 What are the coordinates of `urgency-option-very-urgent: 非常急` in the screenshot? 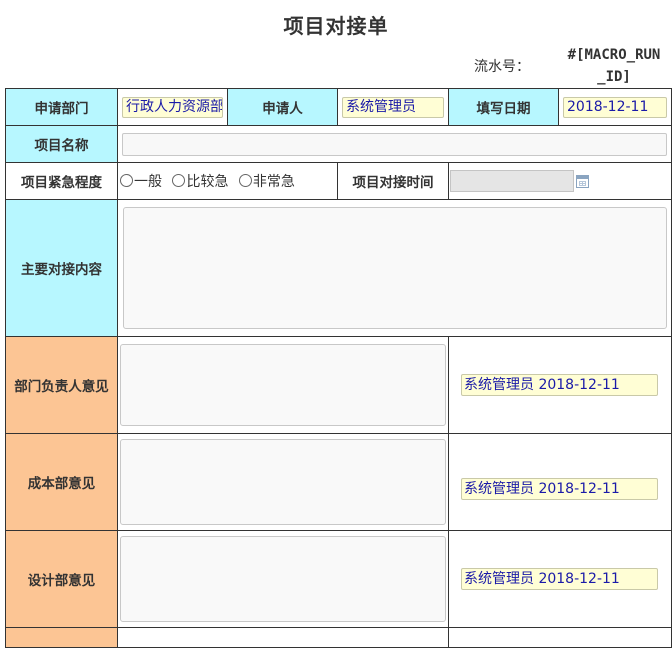 It's located at (266, 182).